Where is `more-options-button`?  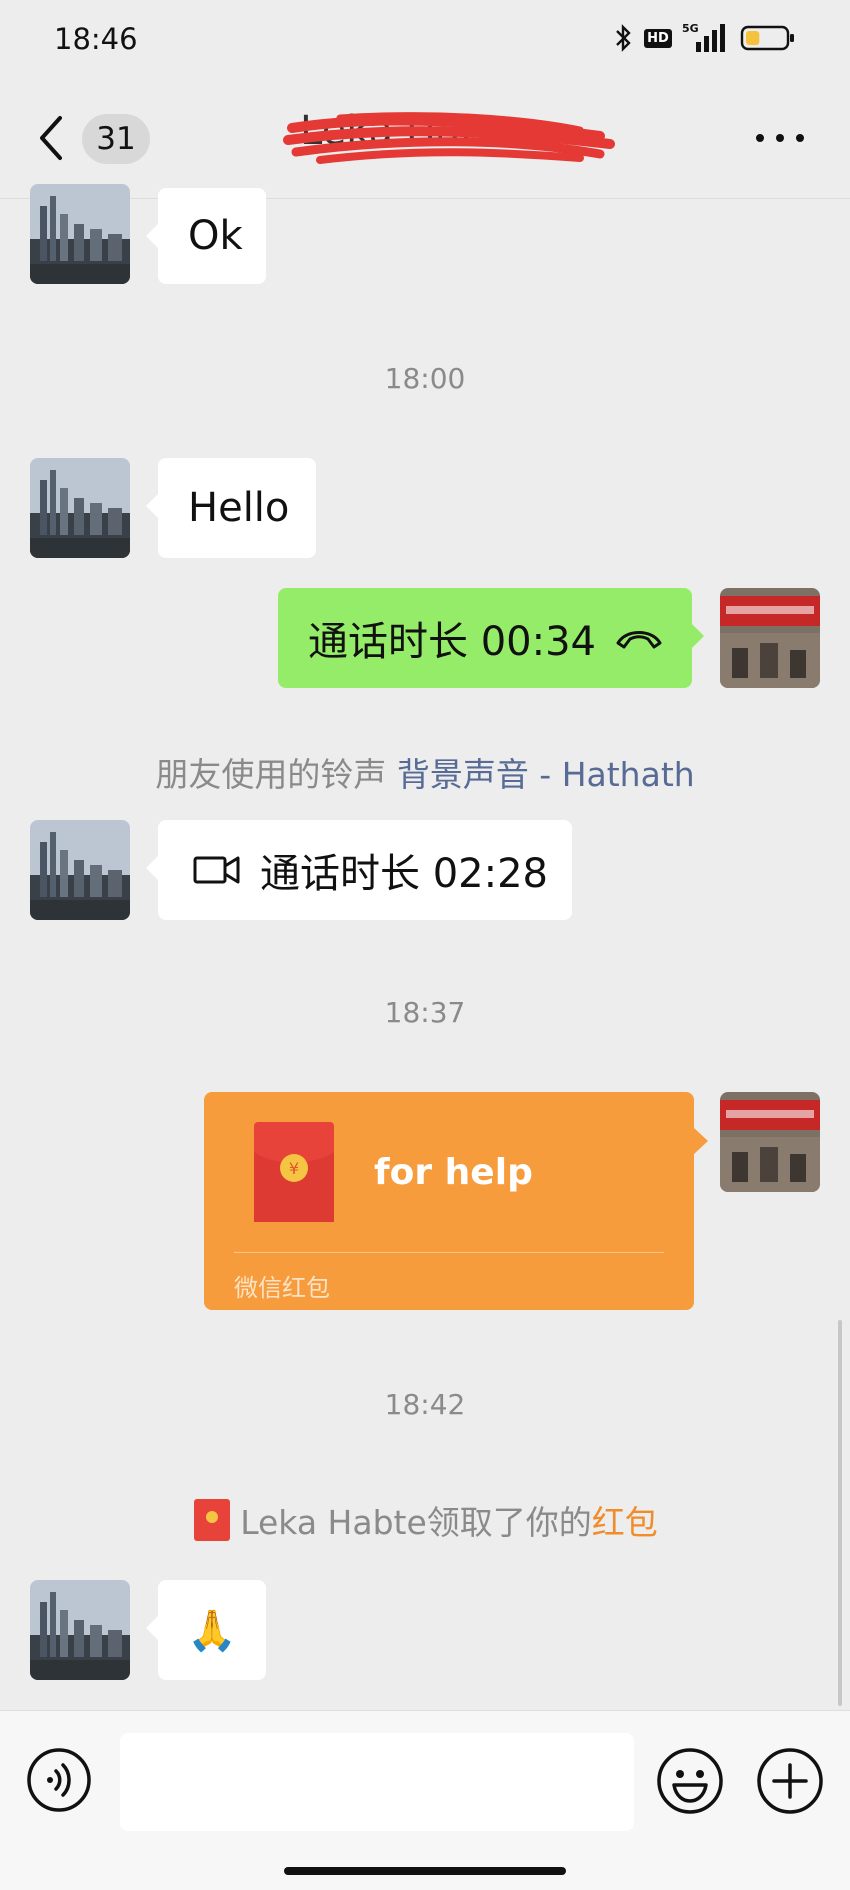 more-options-button is located at coordinates (780, 138).